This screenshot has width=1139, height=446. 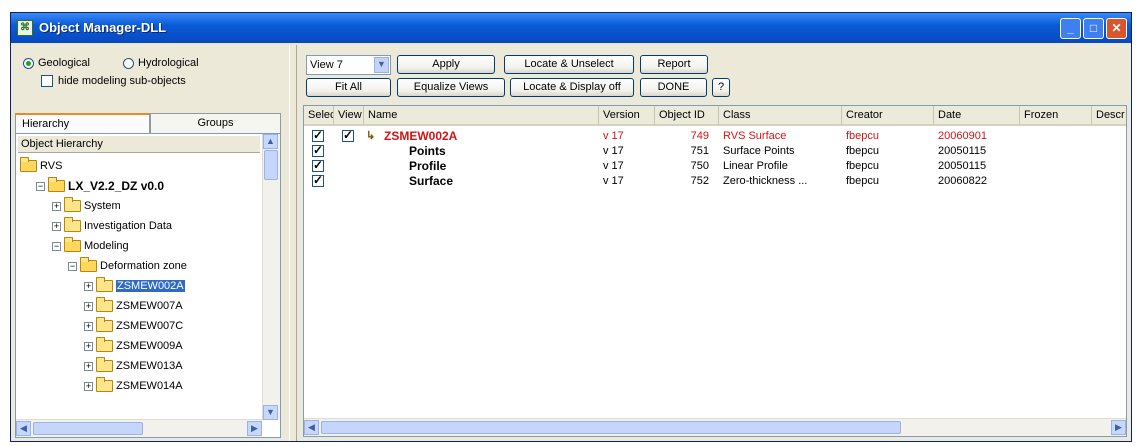 What do you see at coordinates (420, 136) in the screenshot?
I see `object-name: ZSMEW002A` at bounding box center [420, 136].